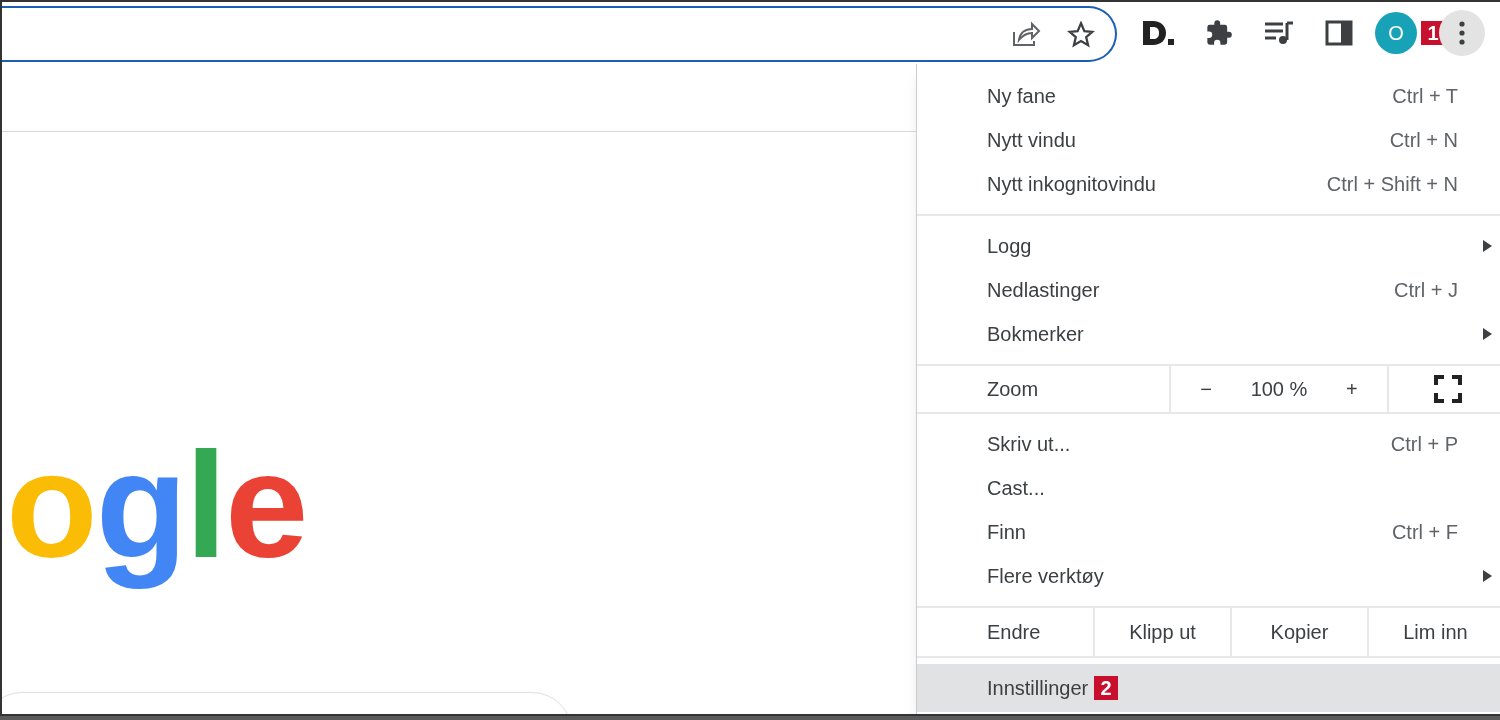 Image resolution: width=1500 pixels, height=720 pixels. I want to click on menu-item: Nytt inkognitovindu Ctrl + Shift + N, so click(1208, 184).